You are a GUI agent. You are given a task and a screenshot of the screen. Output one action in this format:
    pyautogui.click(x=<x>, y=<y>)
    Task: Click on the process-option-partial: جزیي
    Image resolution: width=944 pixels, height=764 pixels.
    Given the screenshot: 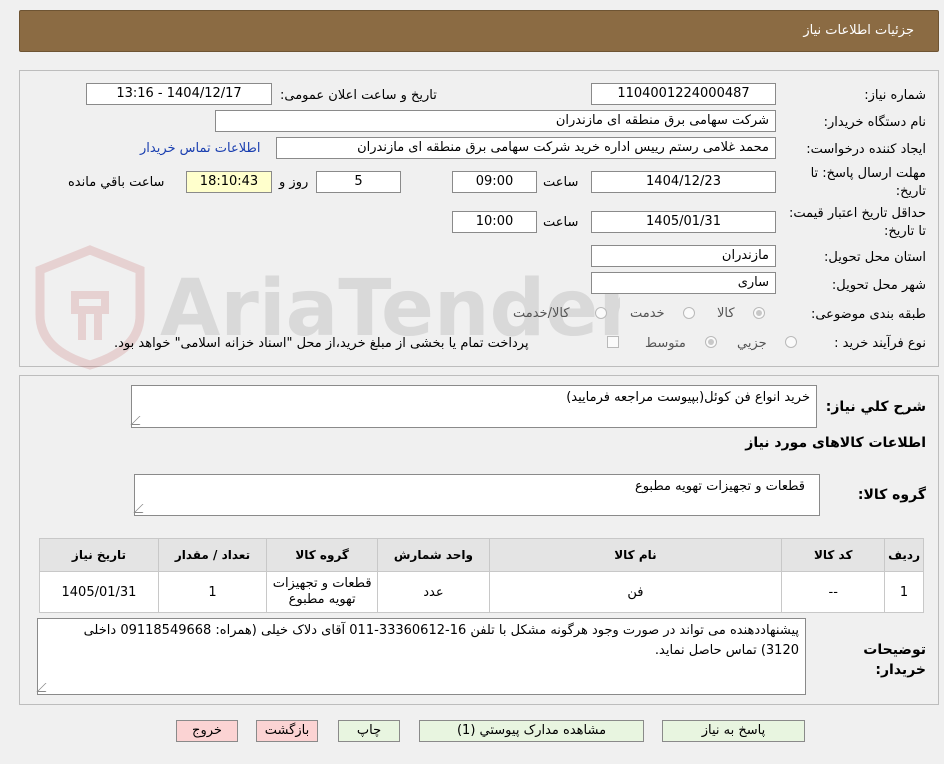 What is the action you would take?
    pyautogui.click(x=752, y=343)
    